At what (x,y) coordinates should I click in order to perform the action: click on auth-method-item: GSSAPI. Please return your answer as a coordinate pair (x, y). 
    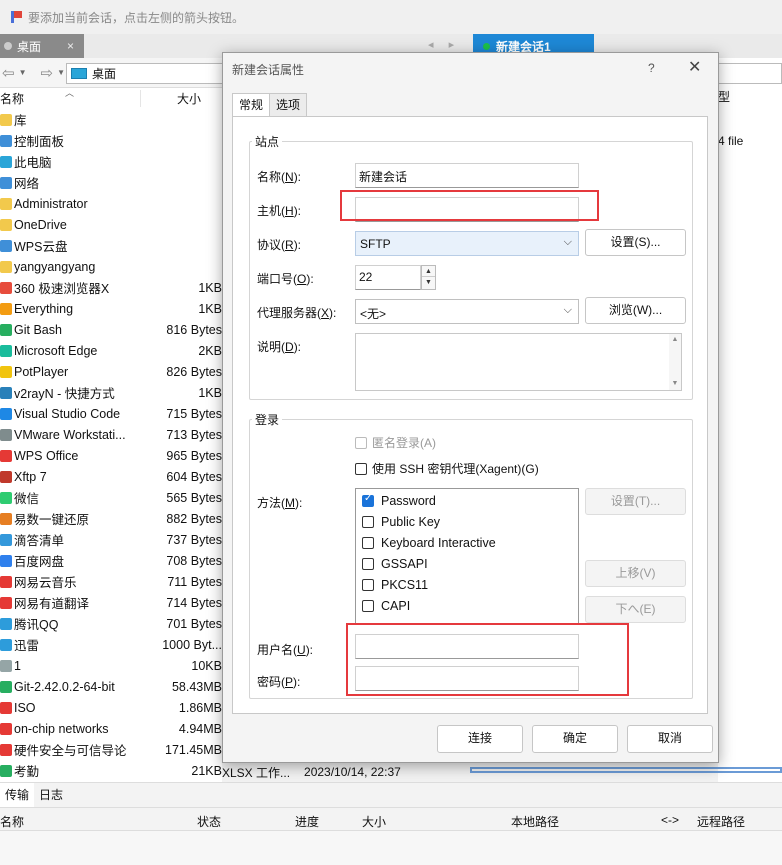
    Looking at the image, I should click on (395, 564).